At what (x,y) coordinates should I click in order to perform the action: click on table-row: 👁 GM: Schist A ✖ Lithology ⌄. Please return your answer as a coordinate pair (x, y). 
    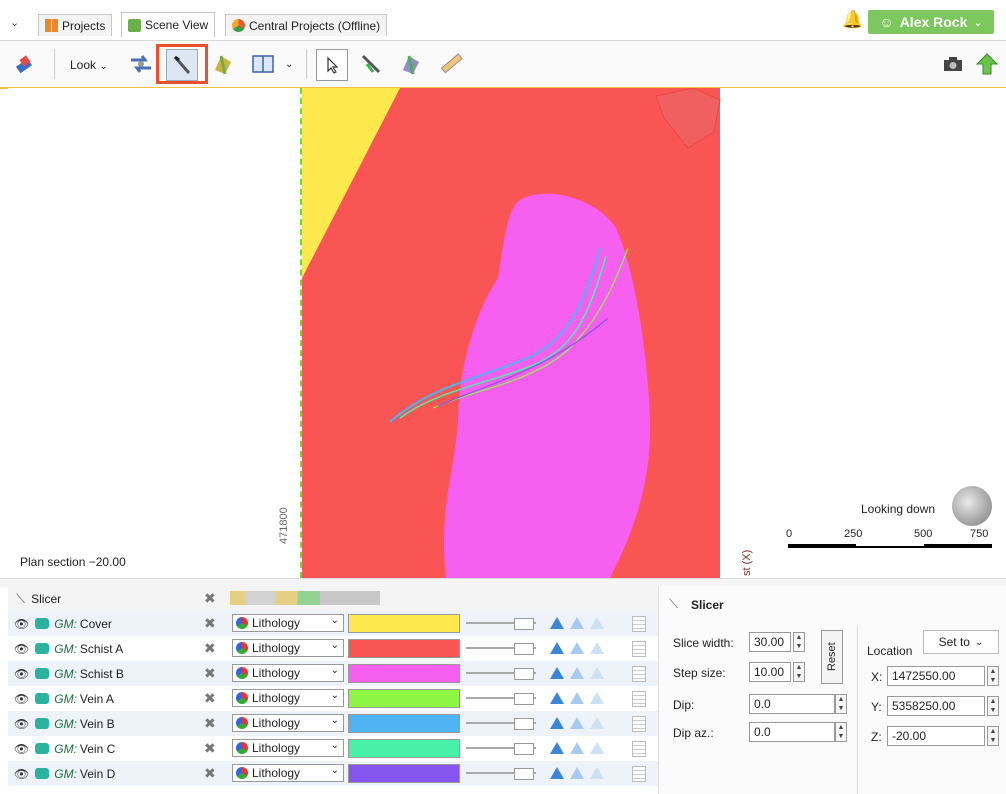
    Looking at the image, I should click on (334, 648).